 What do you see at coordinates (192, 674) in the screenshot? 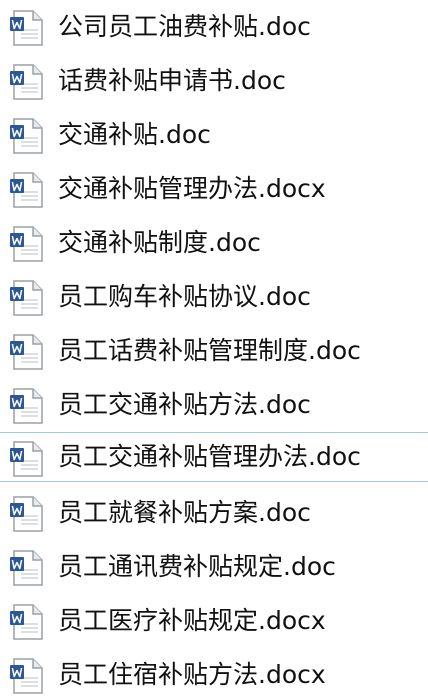
I see `file-name: 员工住宿补贴方法.docx` at bounding box center [192, 674].